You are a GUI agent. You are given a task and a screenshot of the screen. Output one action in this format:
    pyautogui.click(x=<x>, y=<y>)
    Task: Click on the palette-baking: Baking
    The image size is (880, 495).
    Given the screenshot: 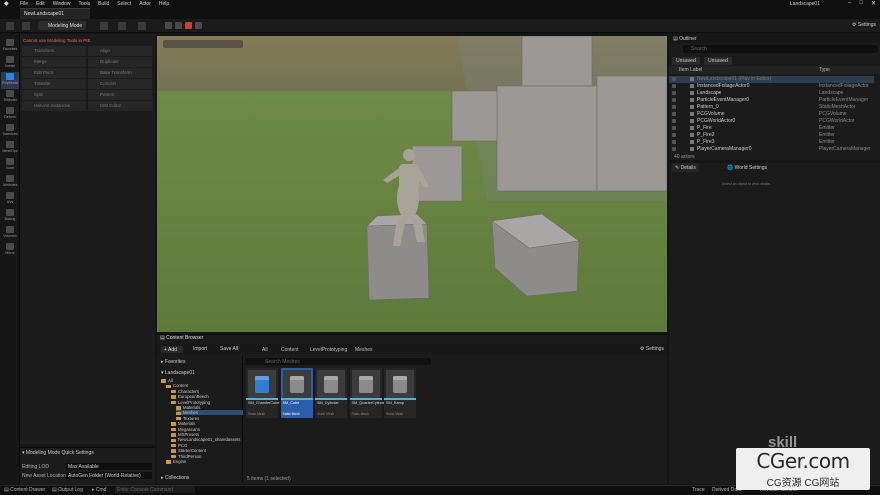 What is the action you would take?
    pyautogui.click(x=10, y=216)
    